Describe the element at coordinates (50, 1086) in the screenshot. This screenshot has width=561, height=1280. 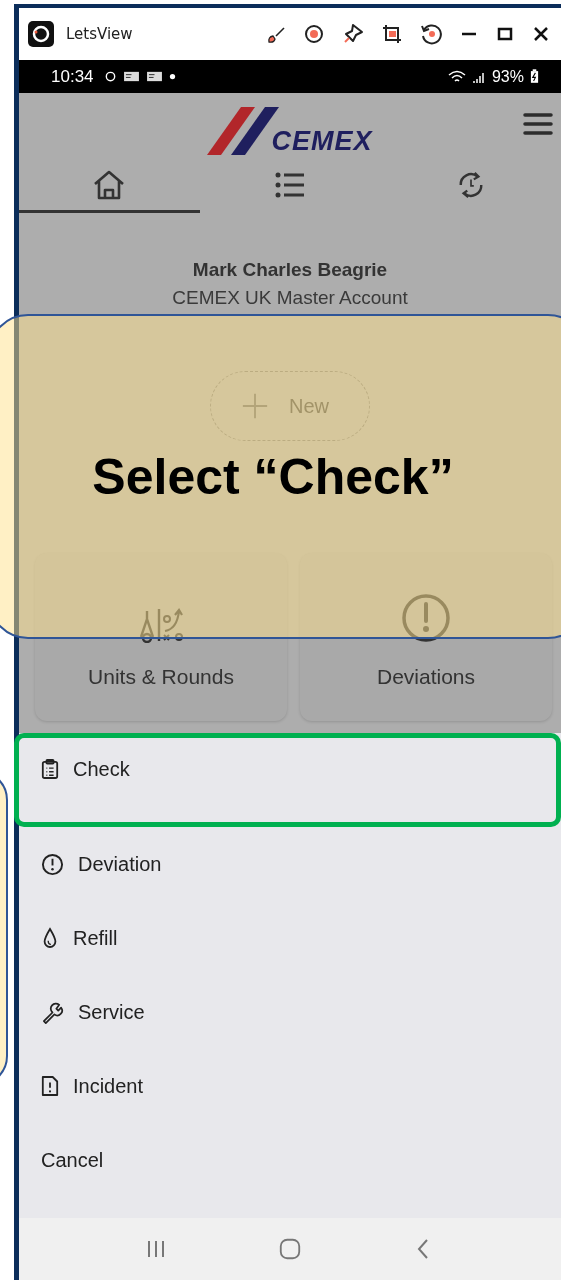
I see `alert-file-icon` at that location.